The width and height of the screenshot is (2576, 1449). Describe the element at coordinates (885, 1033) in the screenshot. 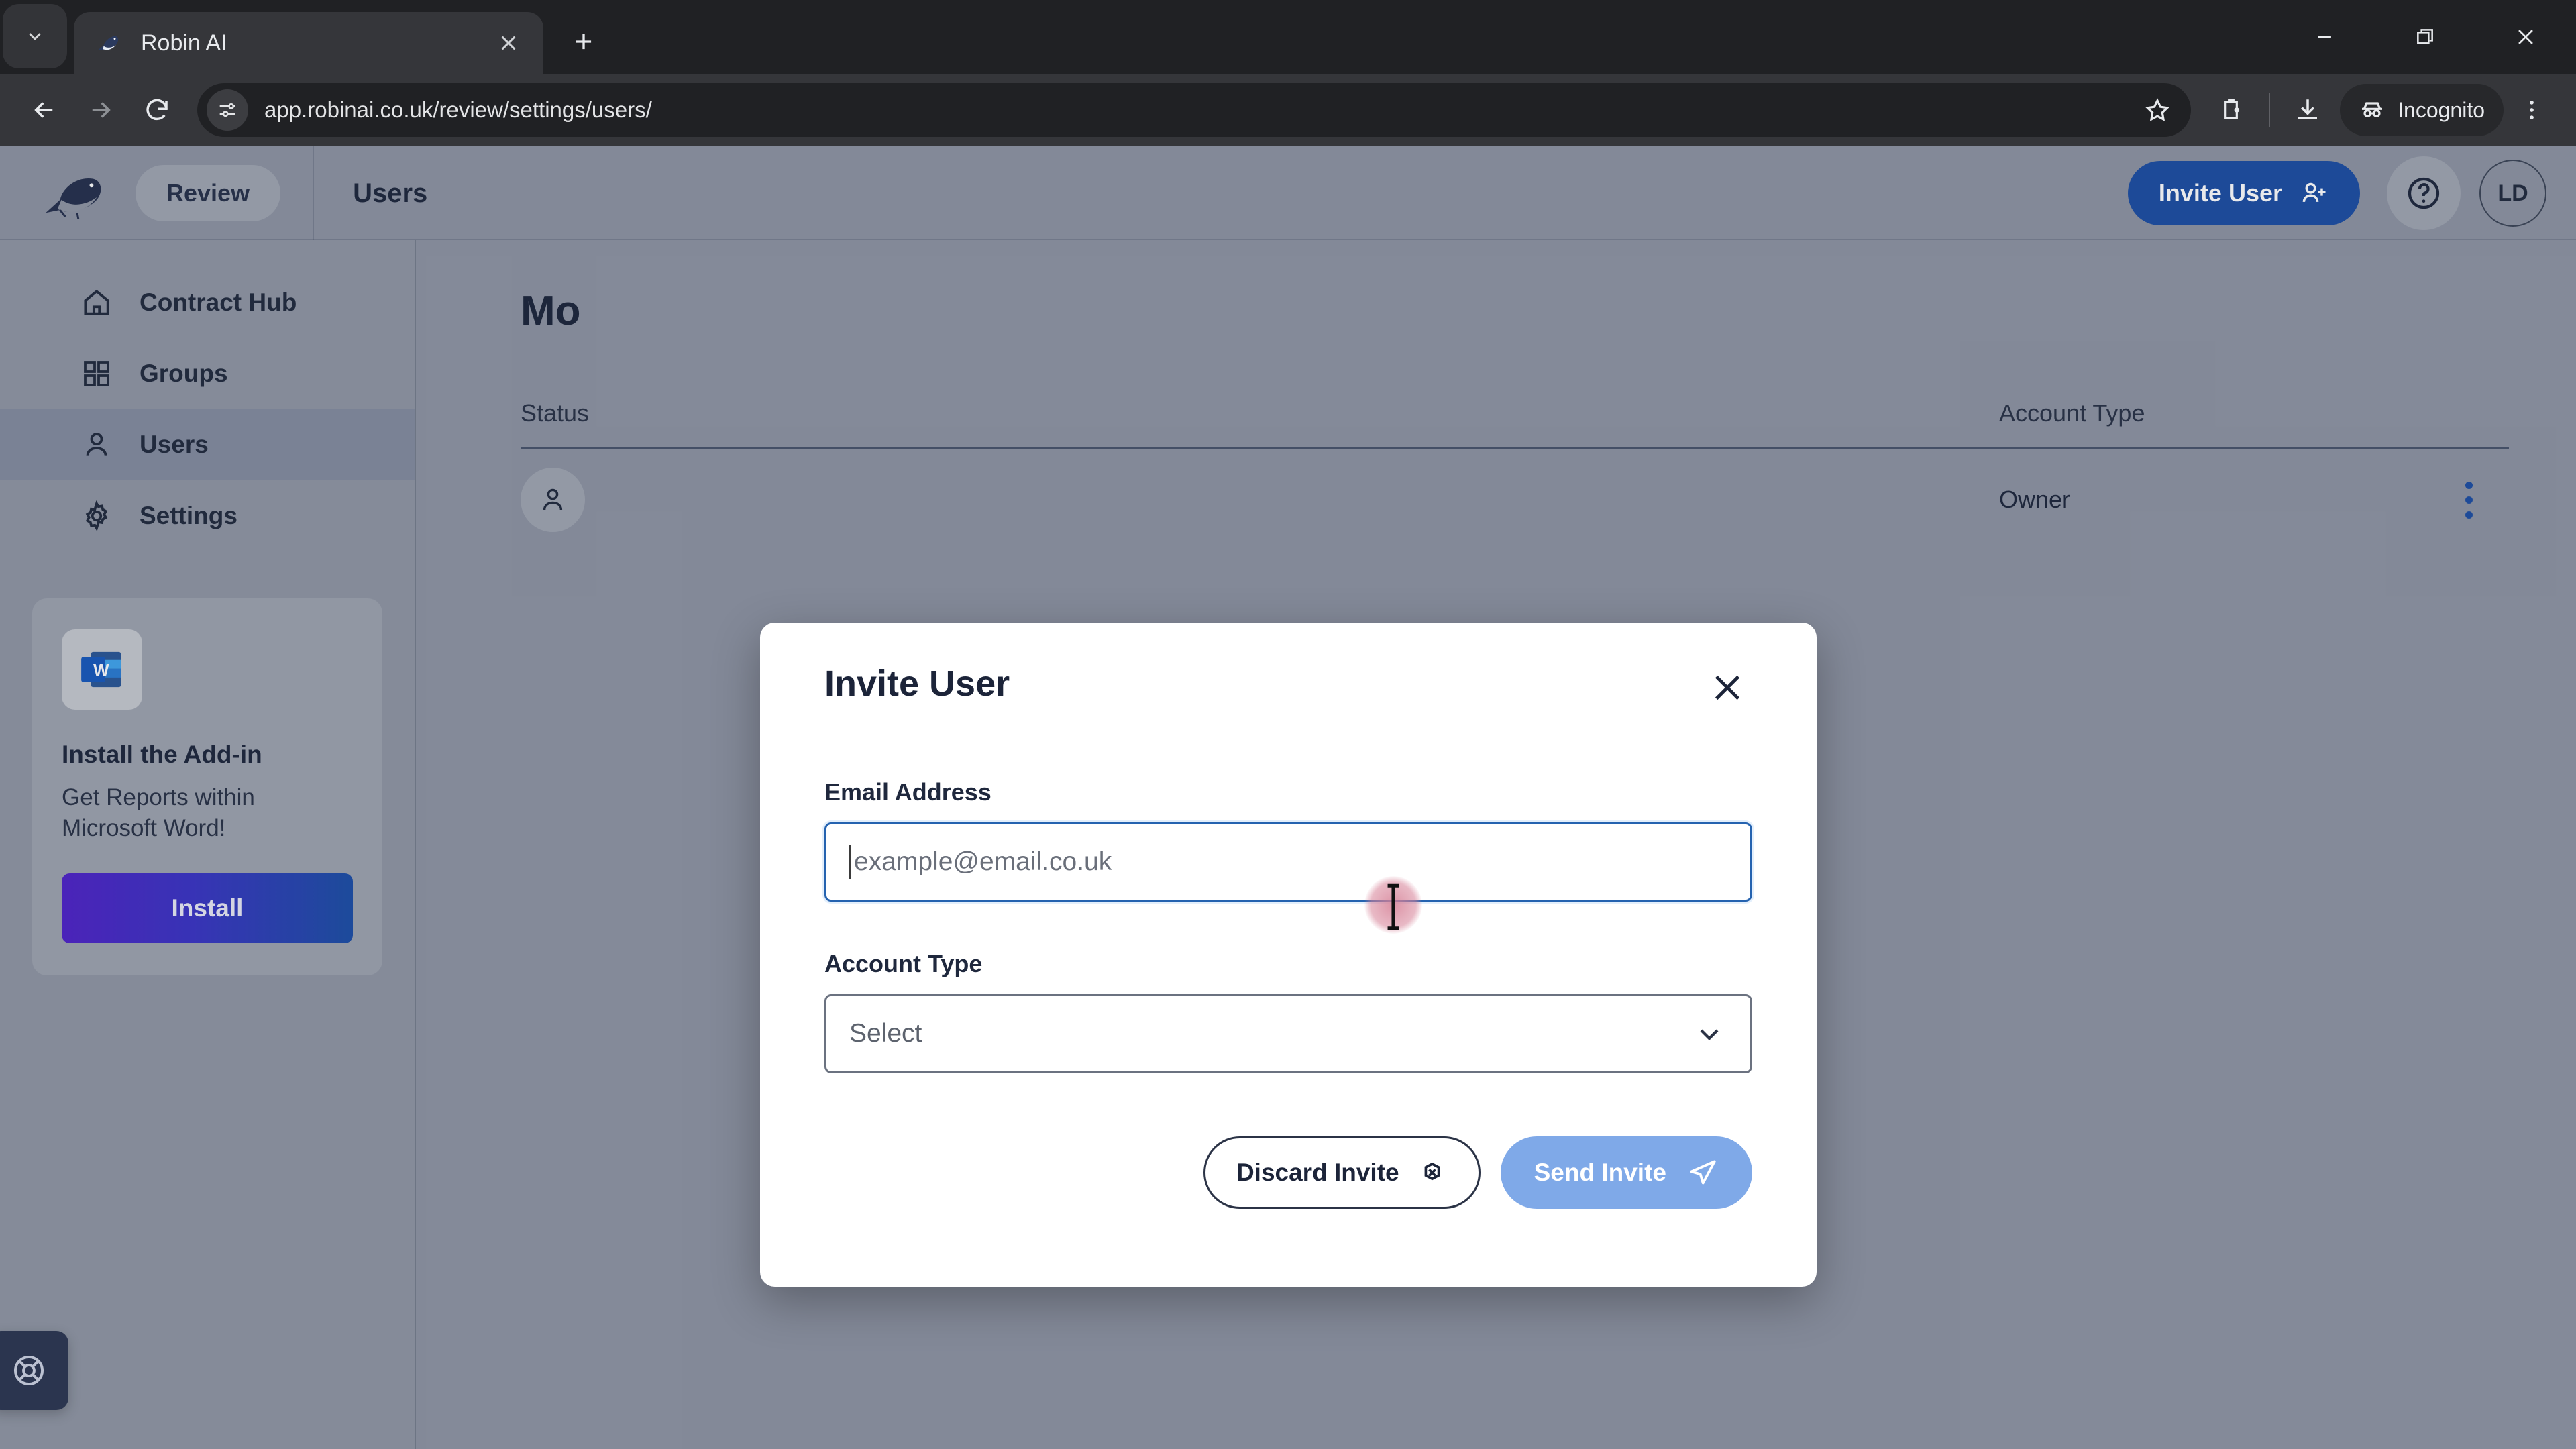

I see `account-type-selected-value: Select` at that location.